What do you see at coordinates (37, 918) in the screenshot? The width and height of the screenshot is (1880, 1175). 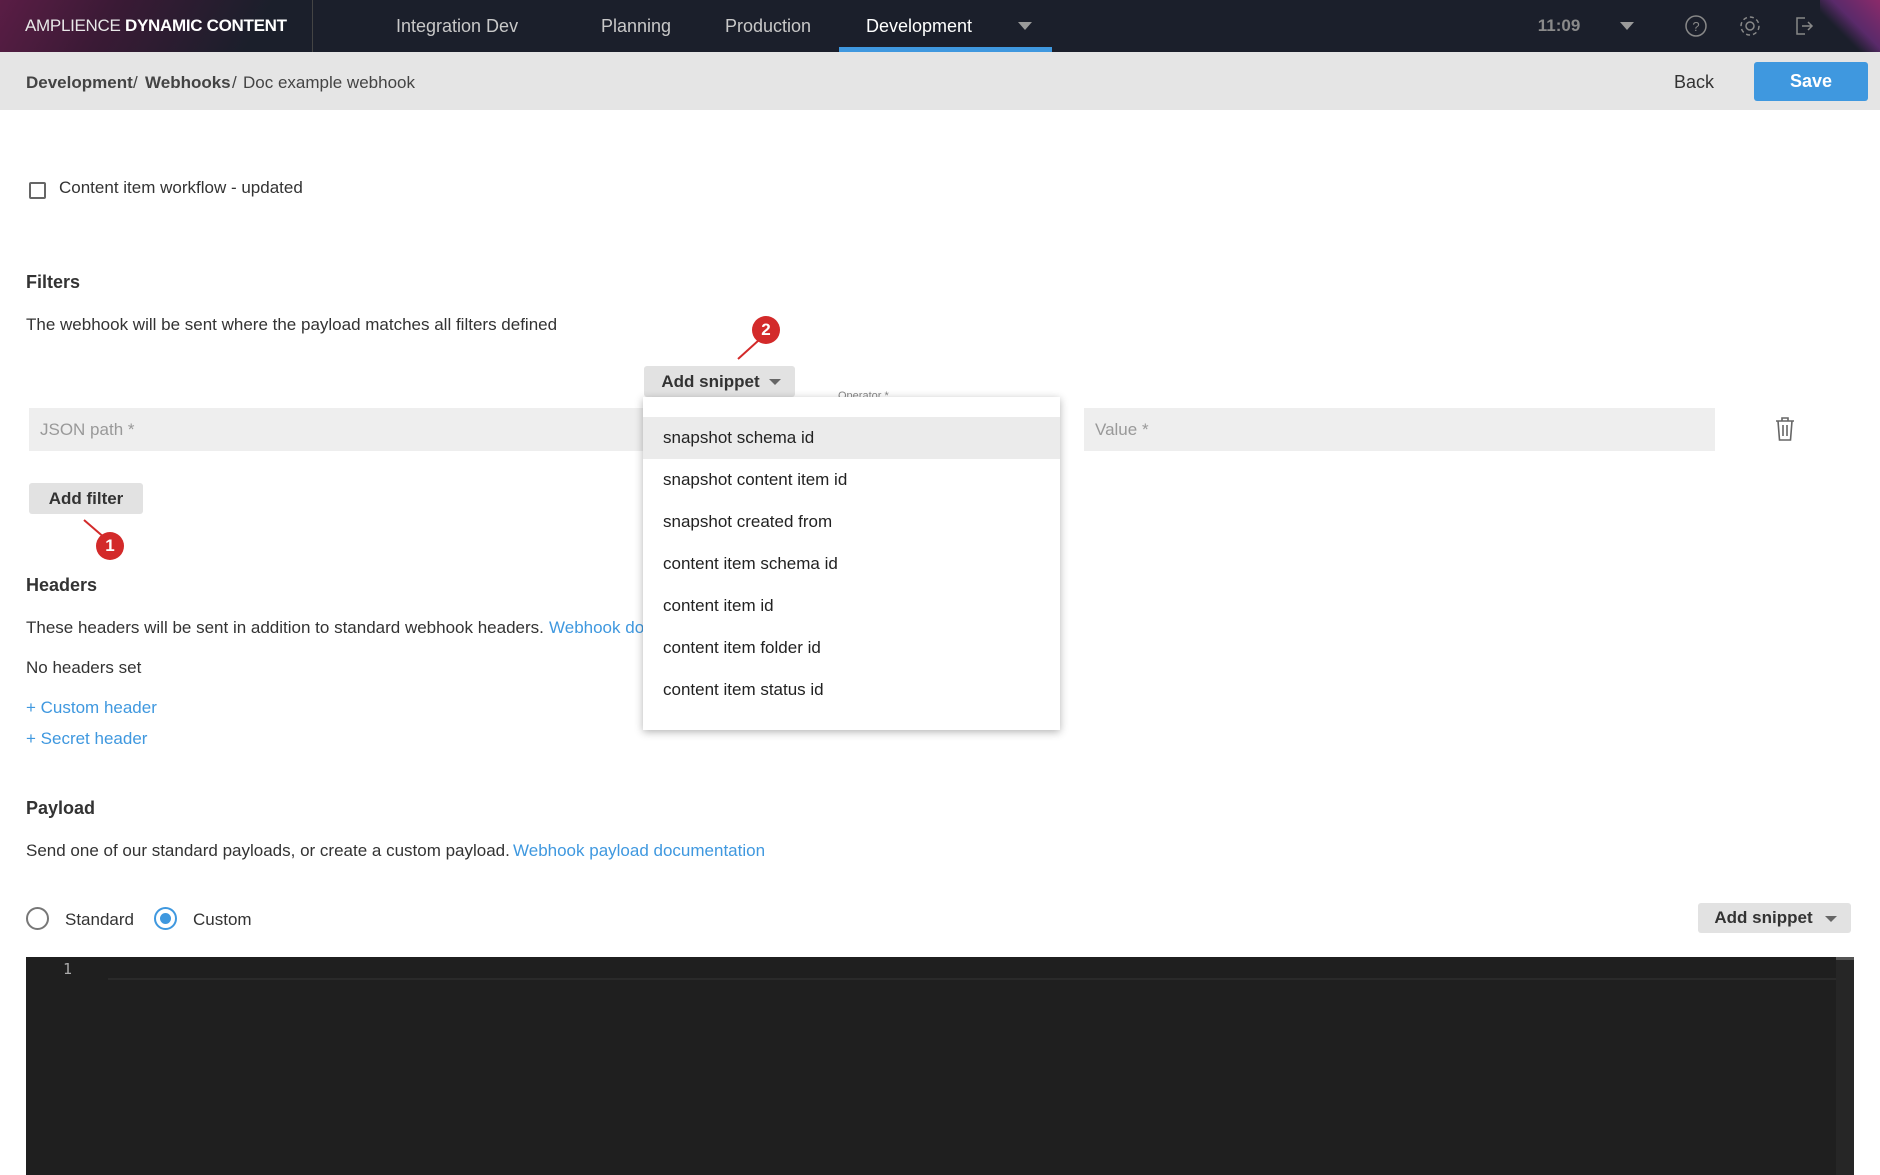 I see `standard-radio` at bounding box center [37, 918].